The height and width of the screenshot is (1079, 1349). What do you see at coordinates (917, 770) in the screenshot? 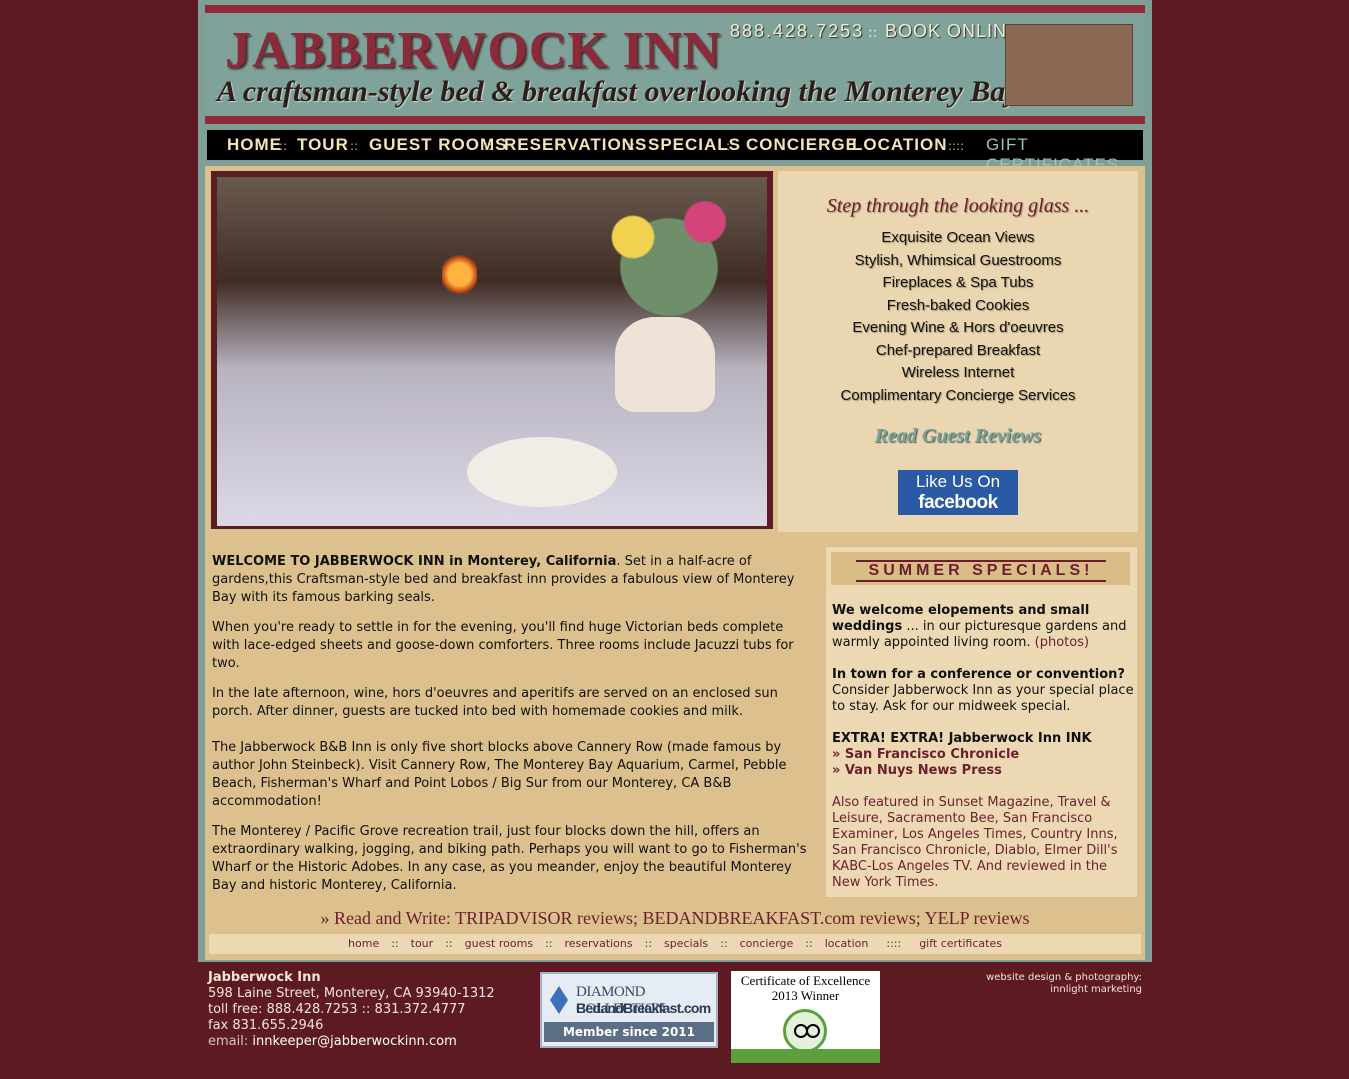
I see `van-nuys-link: » Van Nuys News Press` at bounding box center [917, 770].